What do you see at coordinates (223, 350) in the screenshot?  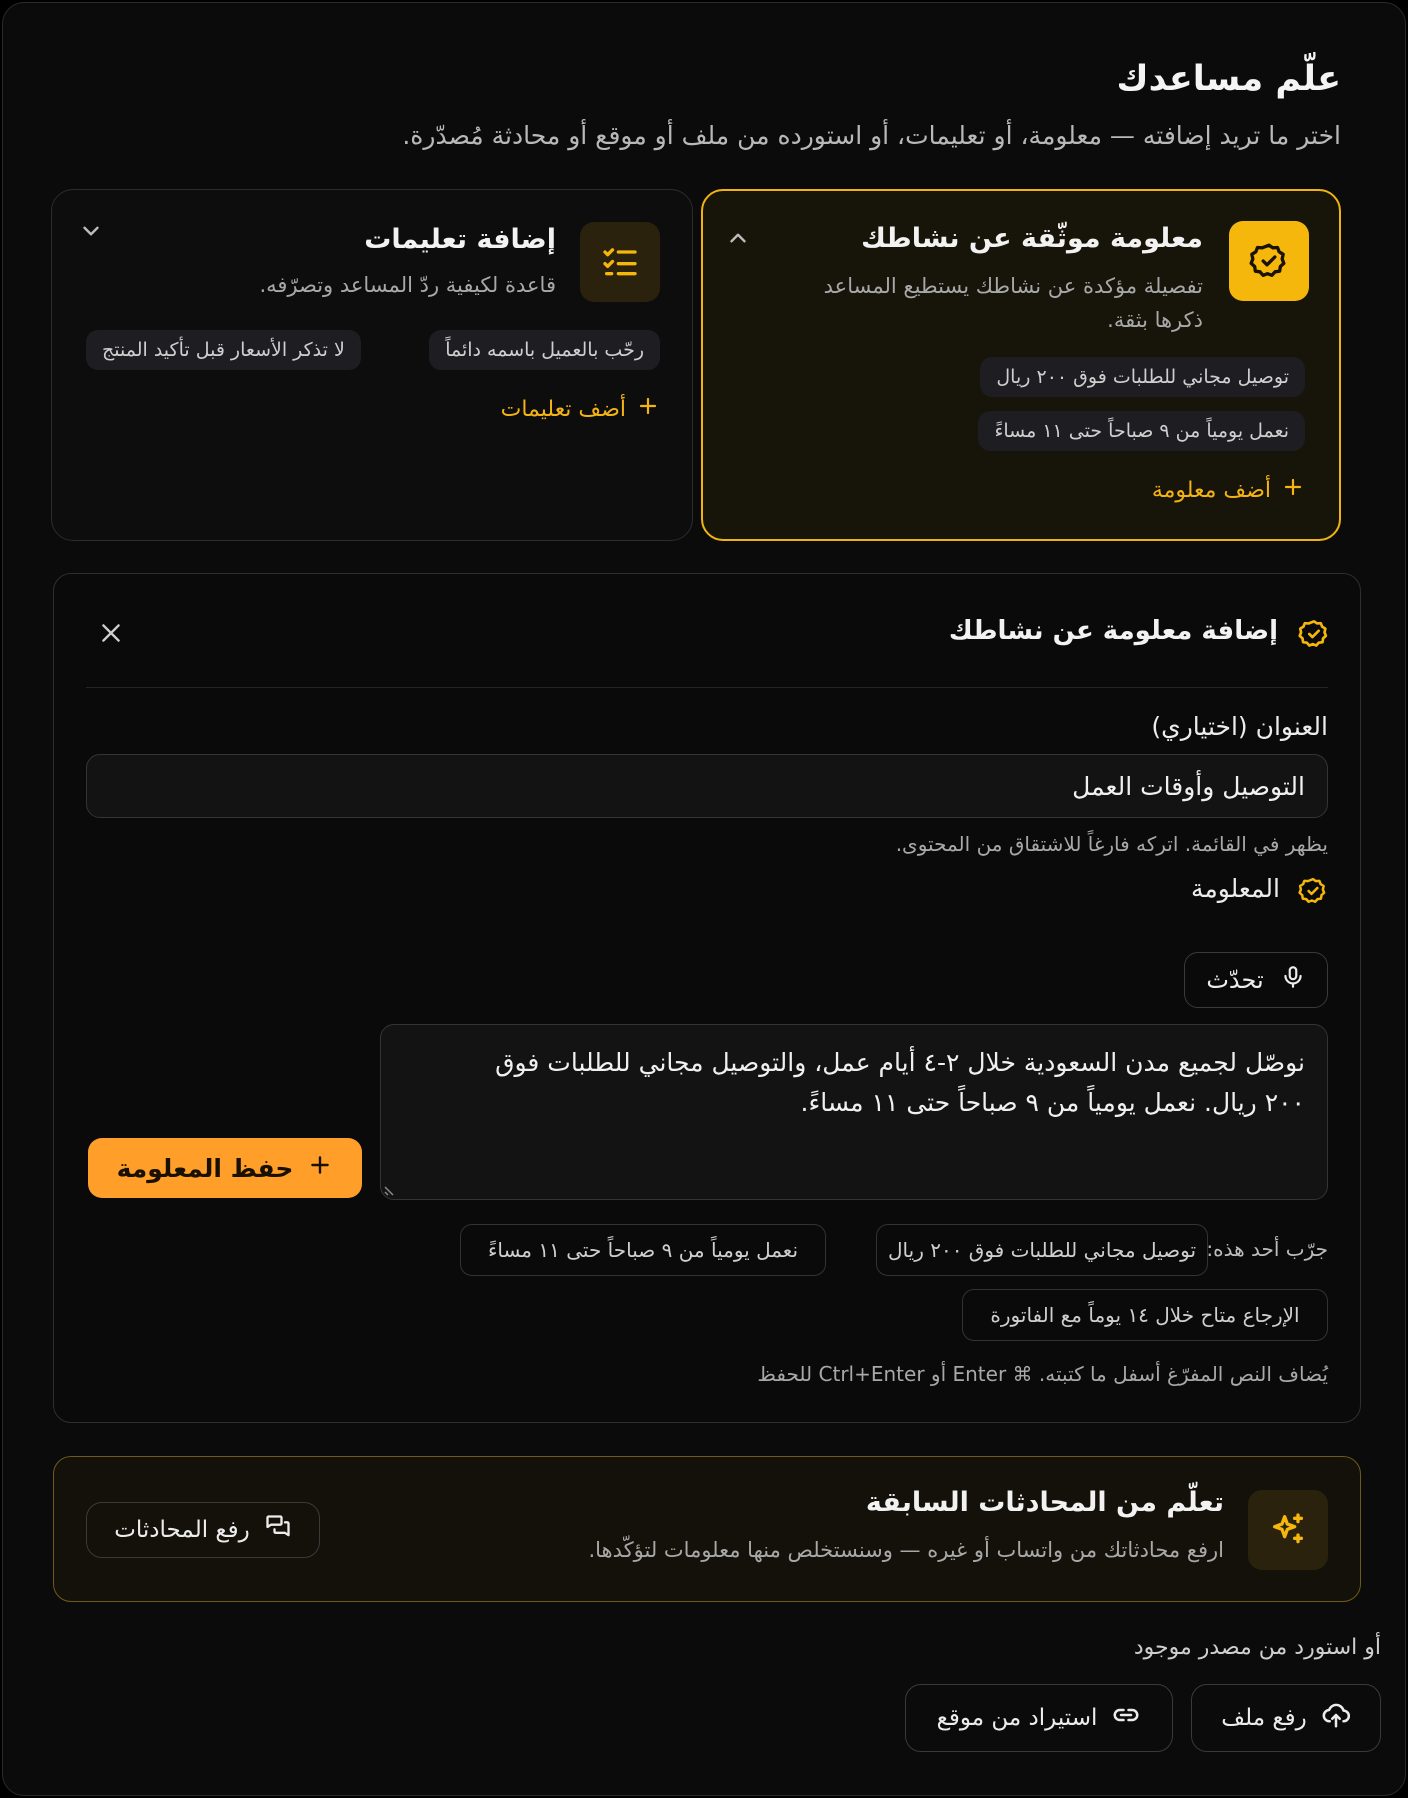 I see `instruction-chip: لا تذكر الأسعار قبل تأكيد المنتج` at bounding box center [223, 350].